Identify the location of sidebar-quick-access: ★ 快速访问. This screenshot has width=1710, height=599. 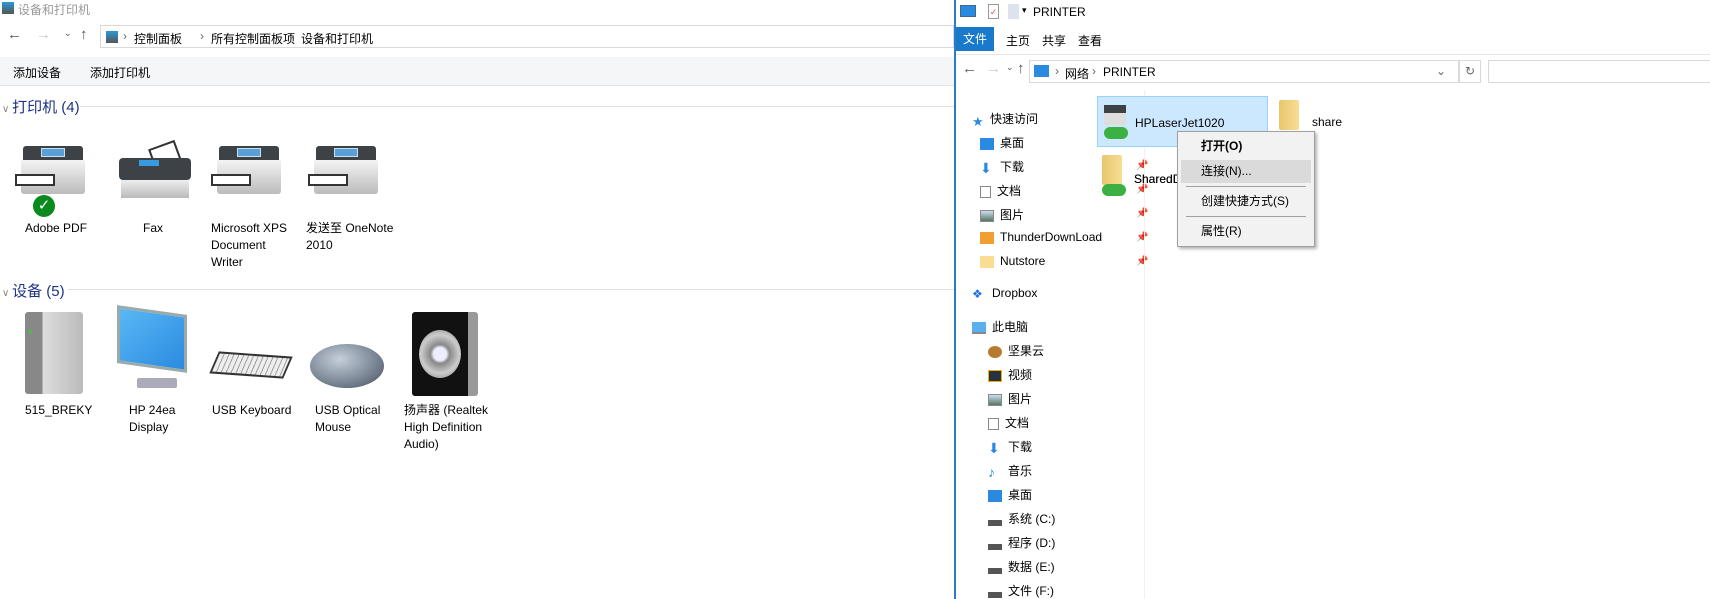
(1005, 119).